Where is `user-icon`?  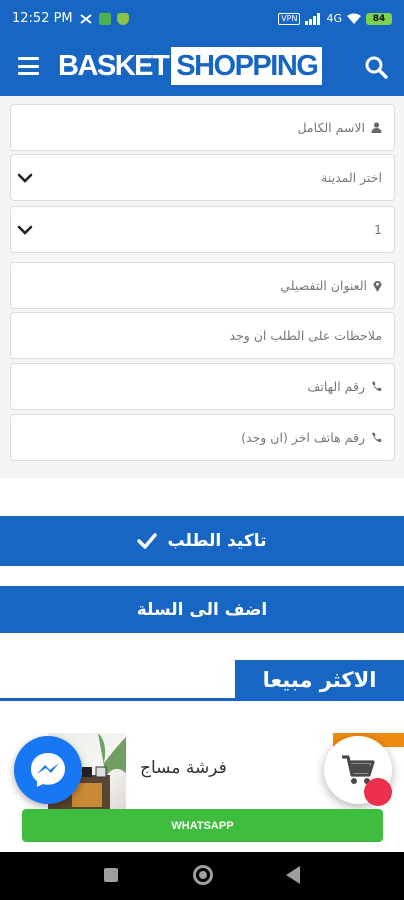
user-icon is located at coordinates (376, 127).